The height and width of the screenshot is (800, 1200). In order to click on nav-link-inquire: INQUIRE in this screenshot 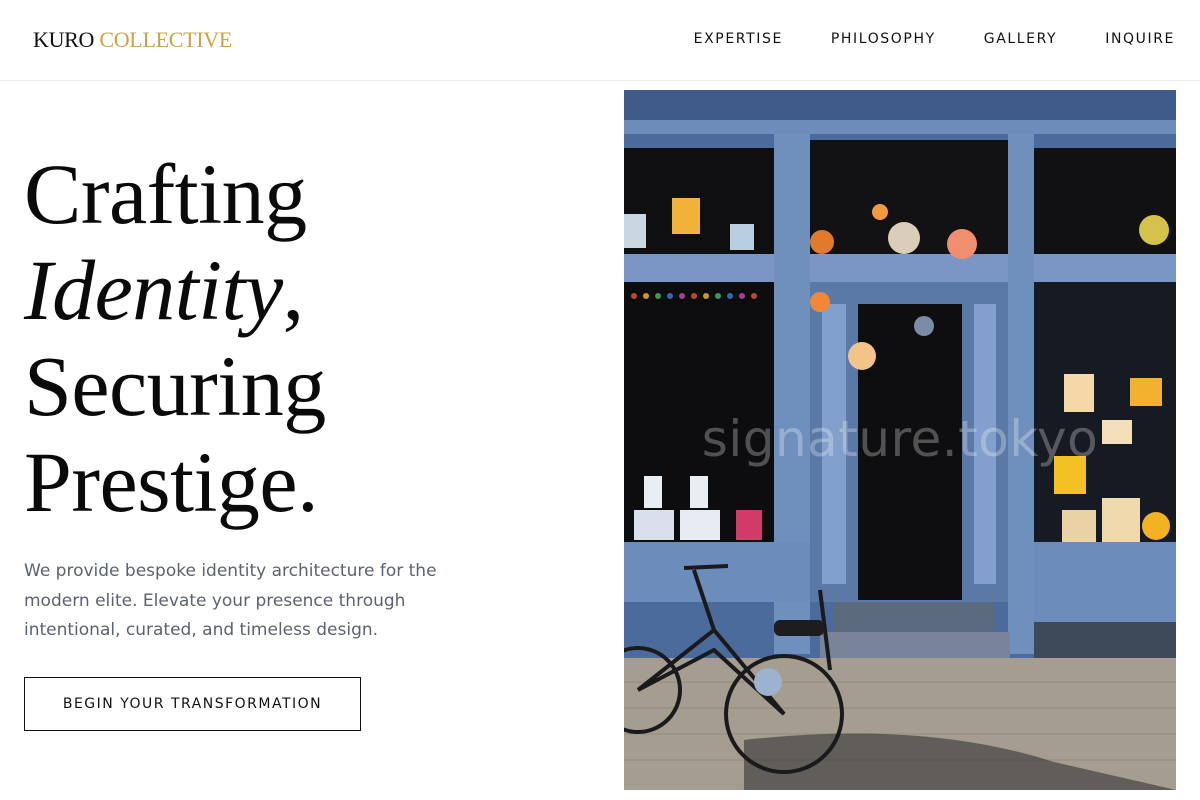, I will do `click(1140, 39)`.